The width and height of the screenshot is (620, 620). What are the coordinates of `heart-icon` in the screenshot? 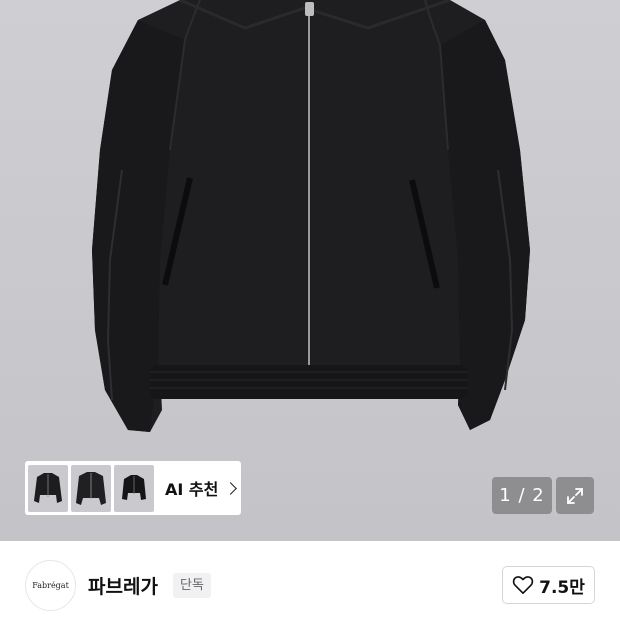 It's located at (523, 585).